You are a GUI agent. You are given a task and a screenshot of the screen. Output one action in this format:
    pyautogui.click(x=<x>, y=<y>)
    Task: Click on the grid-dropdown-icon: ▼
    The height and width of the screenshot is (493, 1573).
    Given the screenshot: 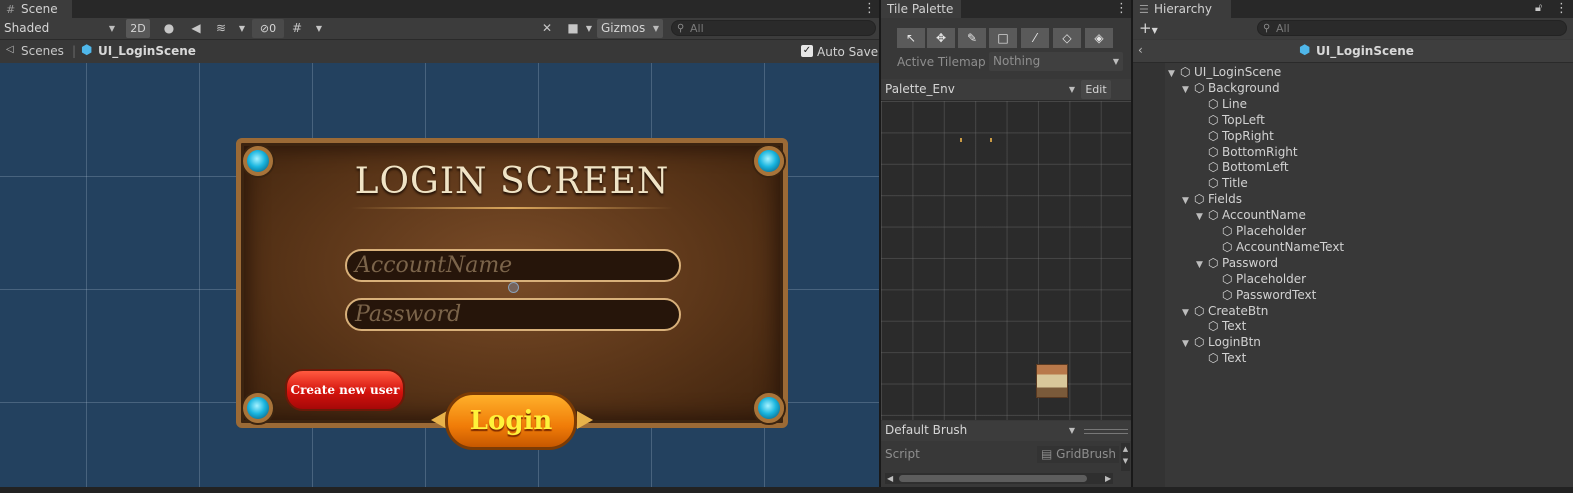 What is the action you would take?
    pyautogui.click(x=319, y=28)
    